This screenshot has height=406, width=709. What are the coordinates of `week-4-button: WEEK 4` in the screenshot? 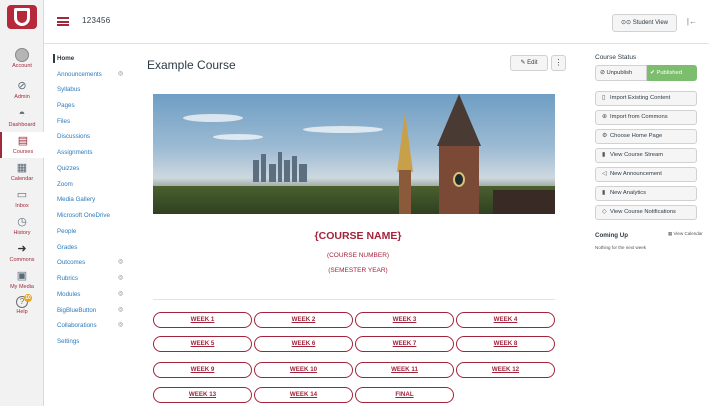 It's located at (505, 320).